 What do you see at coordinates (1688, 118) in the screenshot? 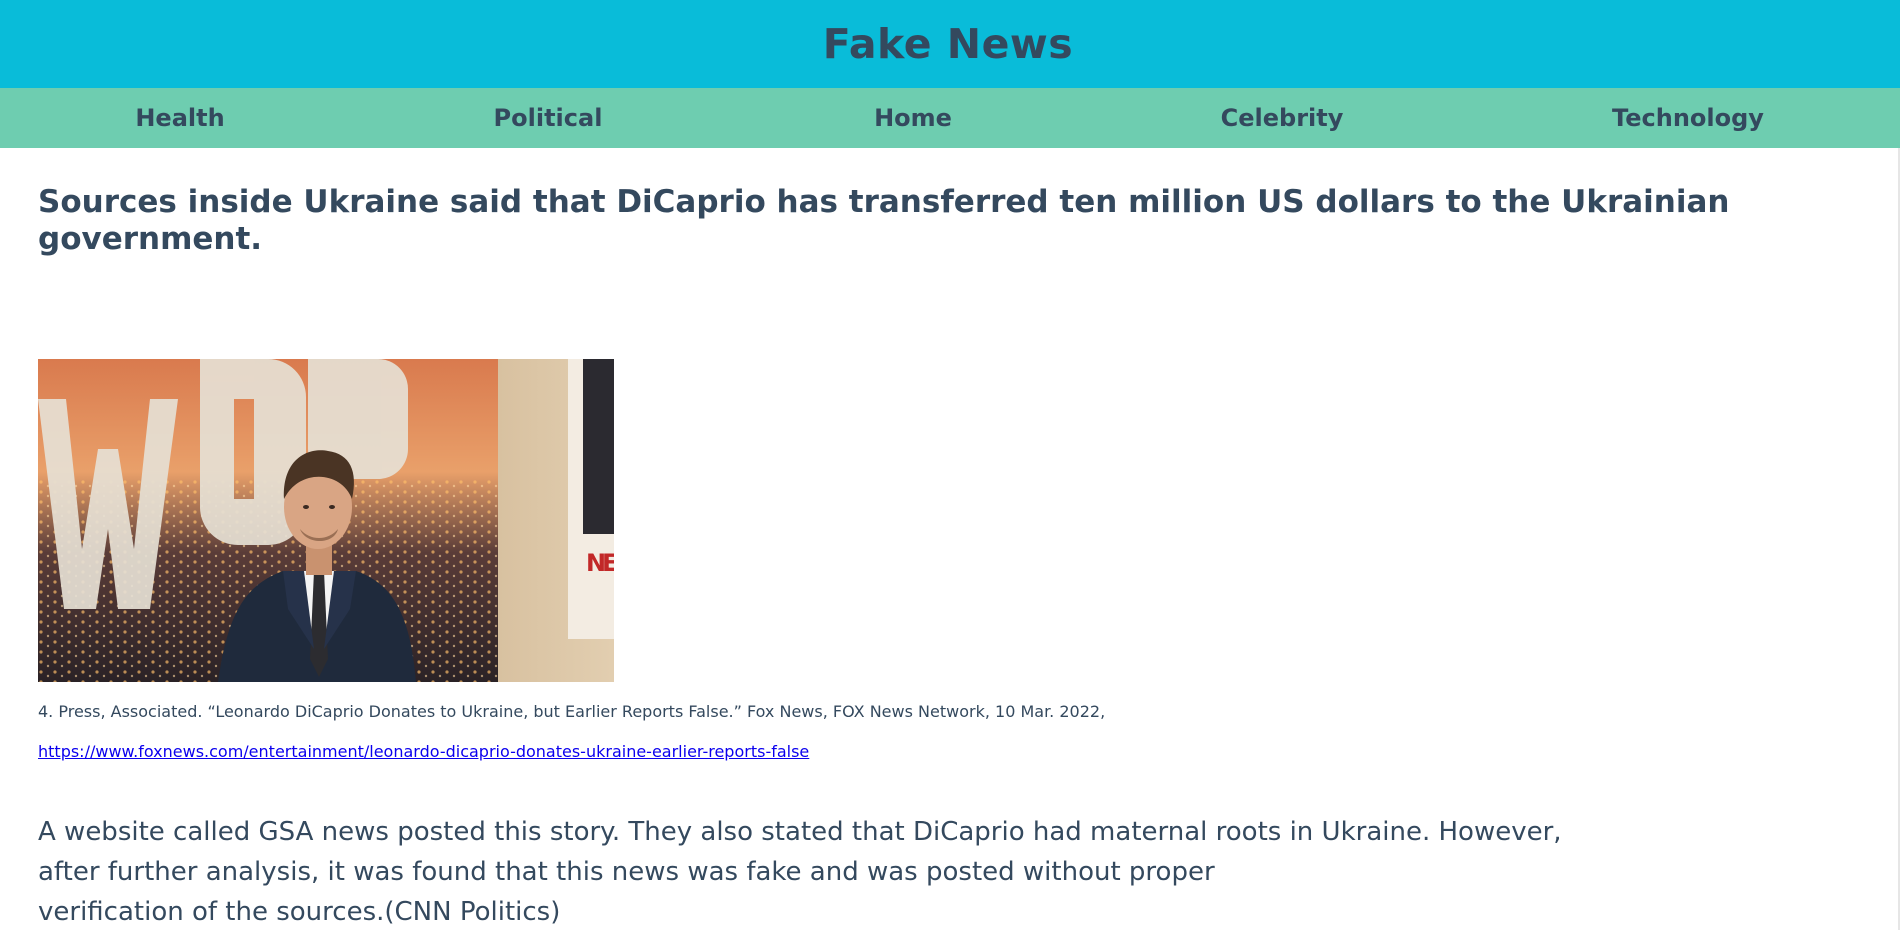
I see `nav-item-technology: Technology` at bounding box center [1688, 118].